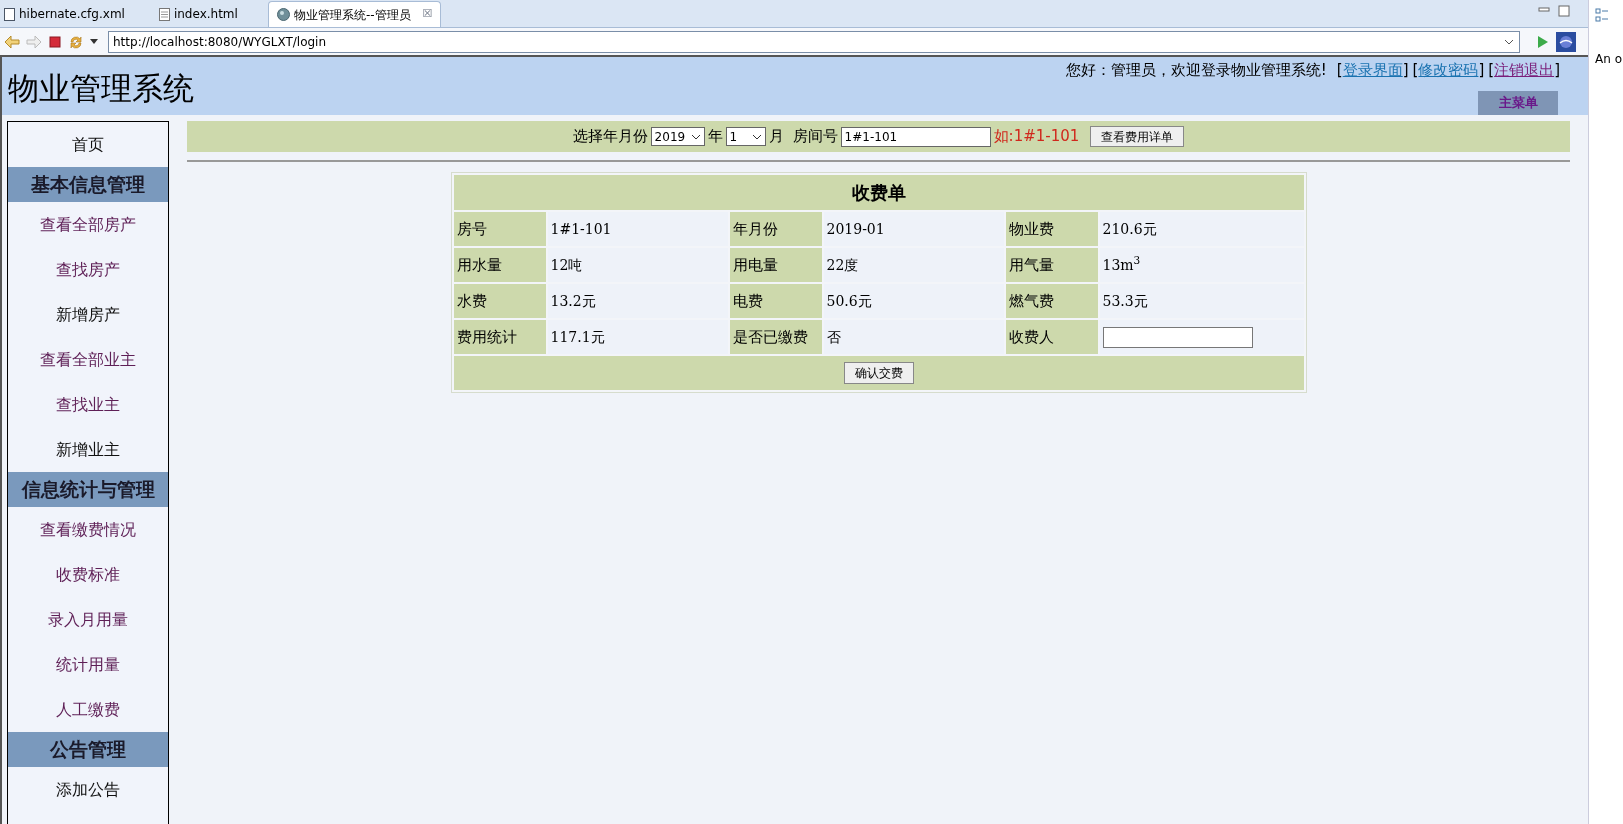 Image resolution: width=1623 pixels, height=824 pixels. Describe the element at coordinates (88, 224) in the screenshot. I see `sidebar-link: 查看全部房产` at that location.